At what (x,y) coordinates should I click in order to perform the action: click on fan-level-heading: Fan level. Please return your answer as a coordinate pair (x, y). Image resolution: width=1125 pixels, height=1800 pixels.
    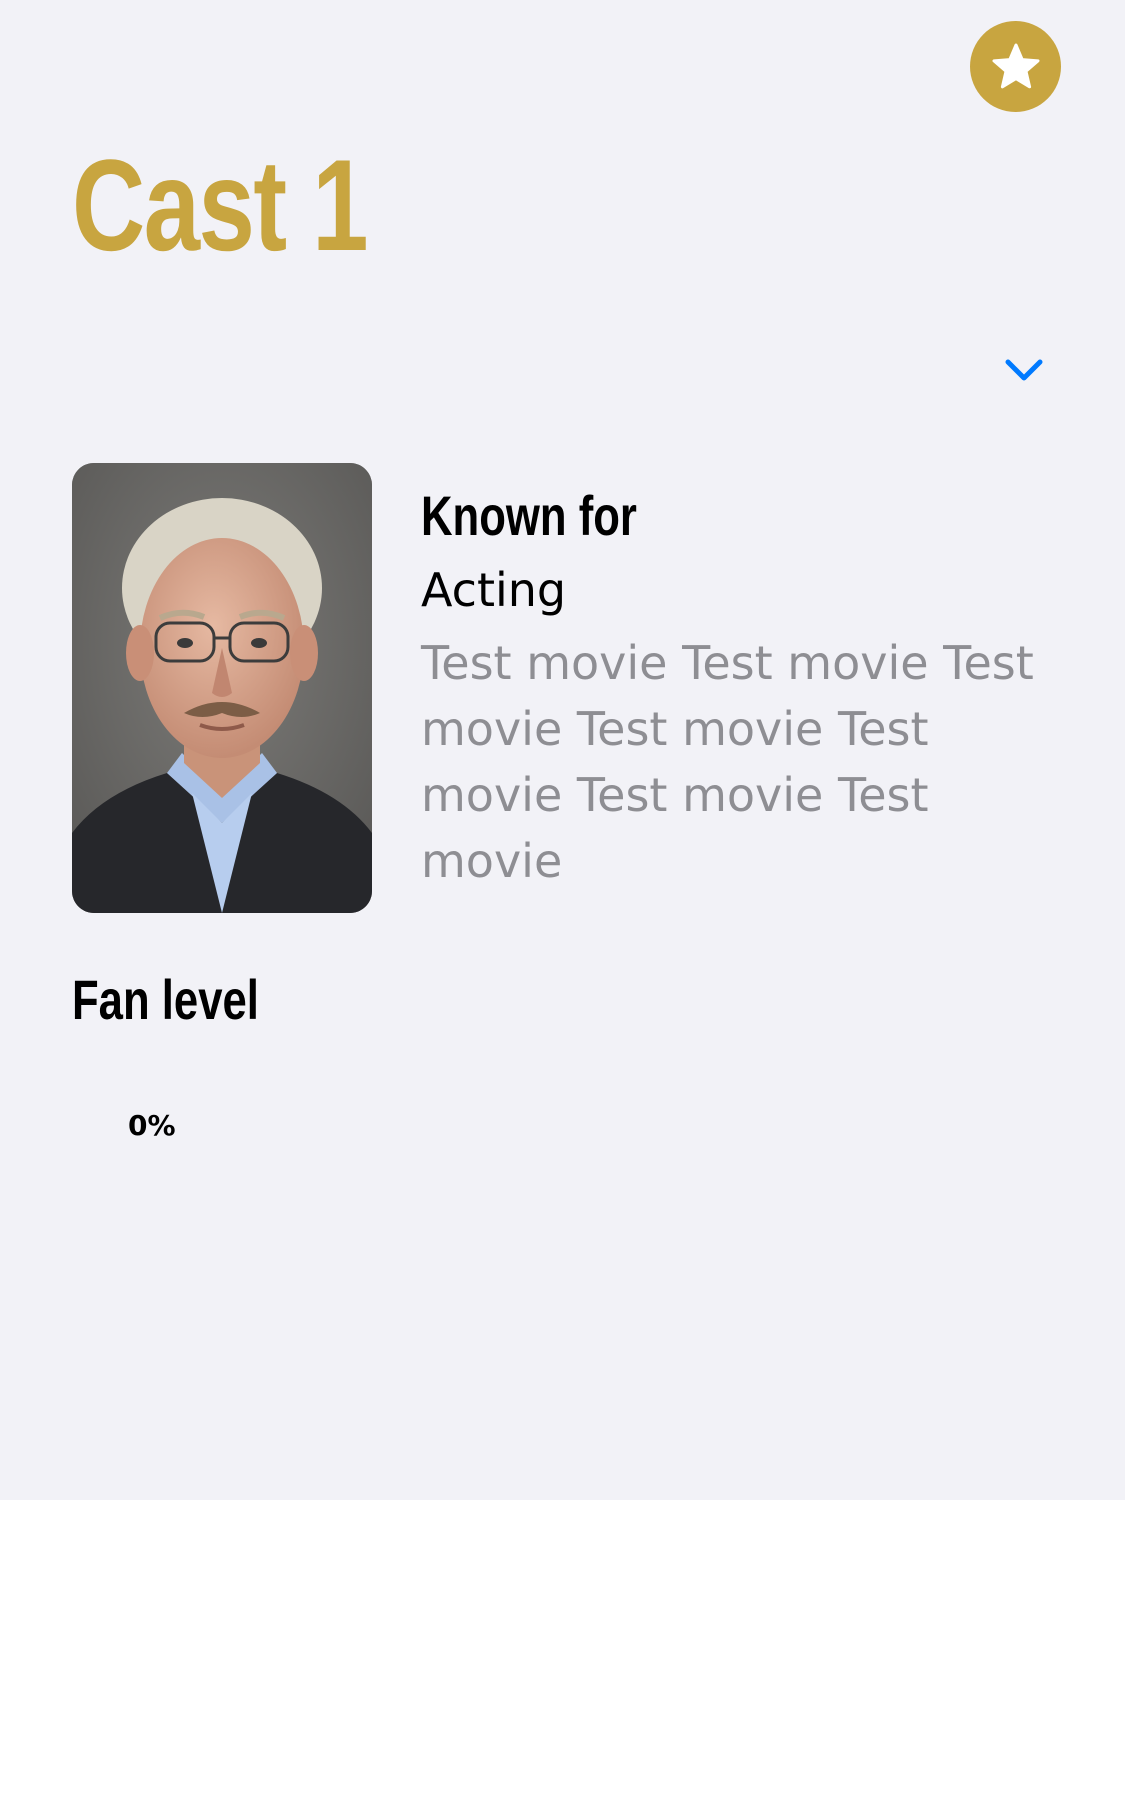
    Looking at the image, I should click on (165, 999).